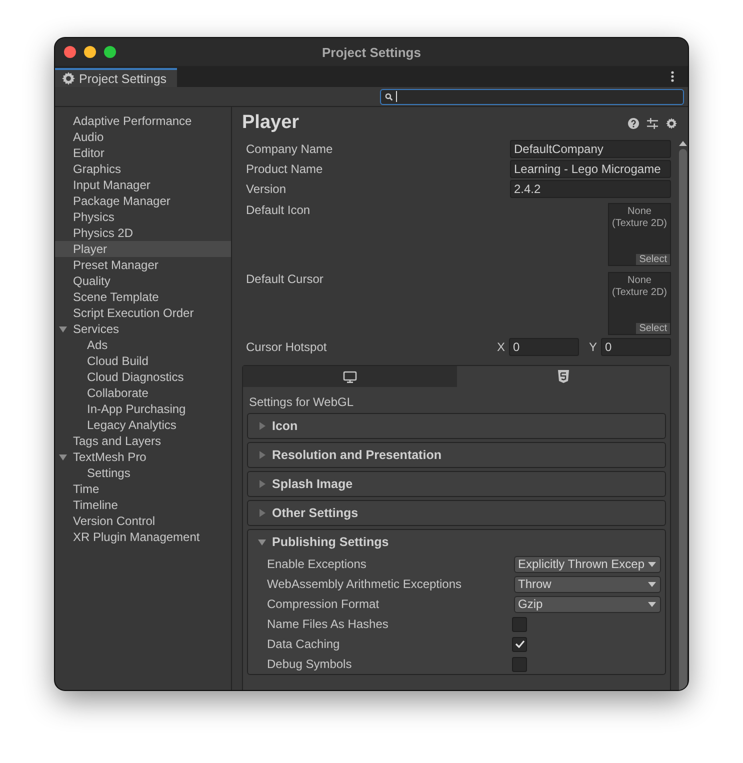 This screenshot has width=743, height=763. Describe the element at coordinates (587, 564) in the screenshot. I see `dropdown: Explicitly Thrown Excep` at that location.